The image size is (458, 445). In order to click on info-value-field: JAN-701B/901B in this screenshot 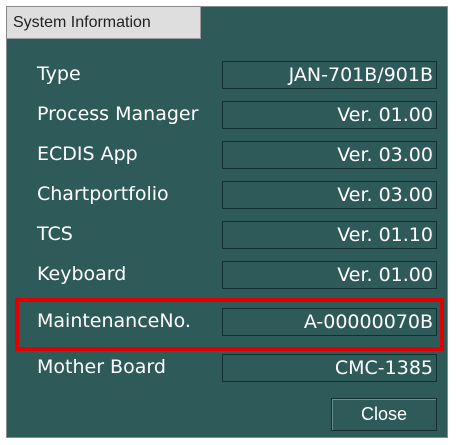, I will do `click(329, 75)`.